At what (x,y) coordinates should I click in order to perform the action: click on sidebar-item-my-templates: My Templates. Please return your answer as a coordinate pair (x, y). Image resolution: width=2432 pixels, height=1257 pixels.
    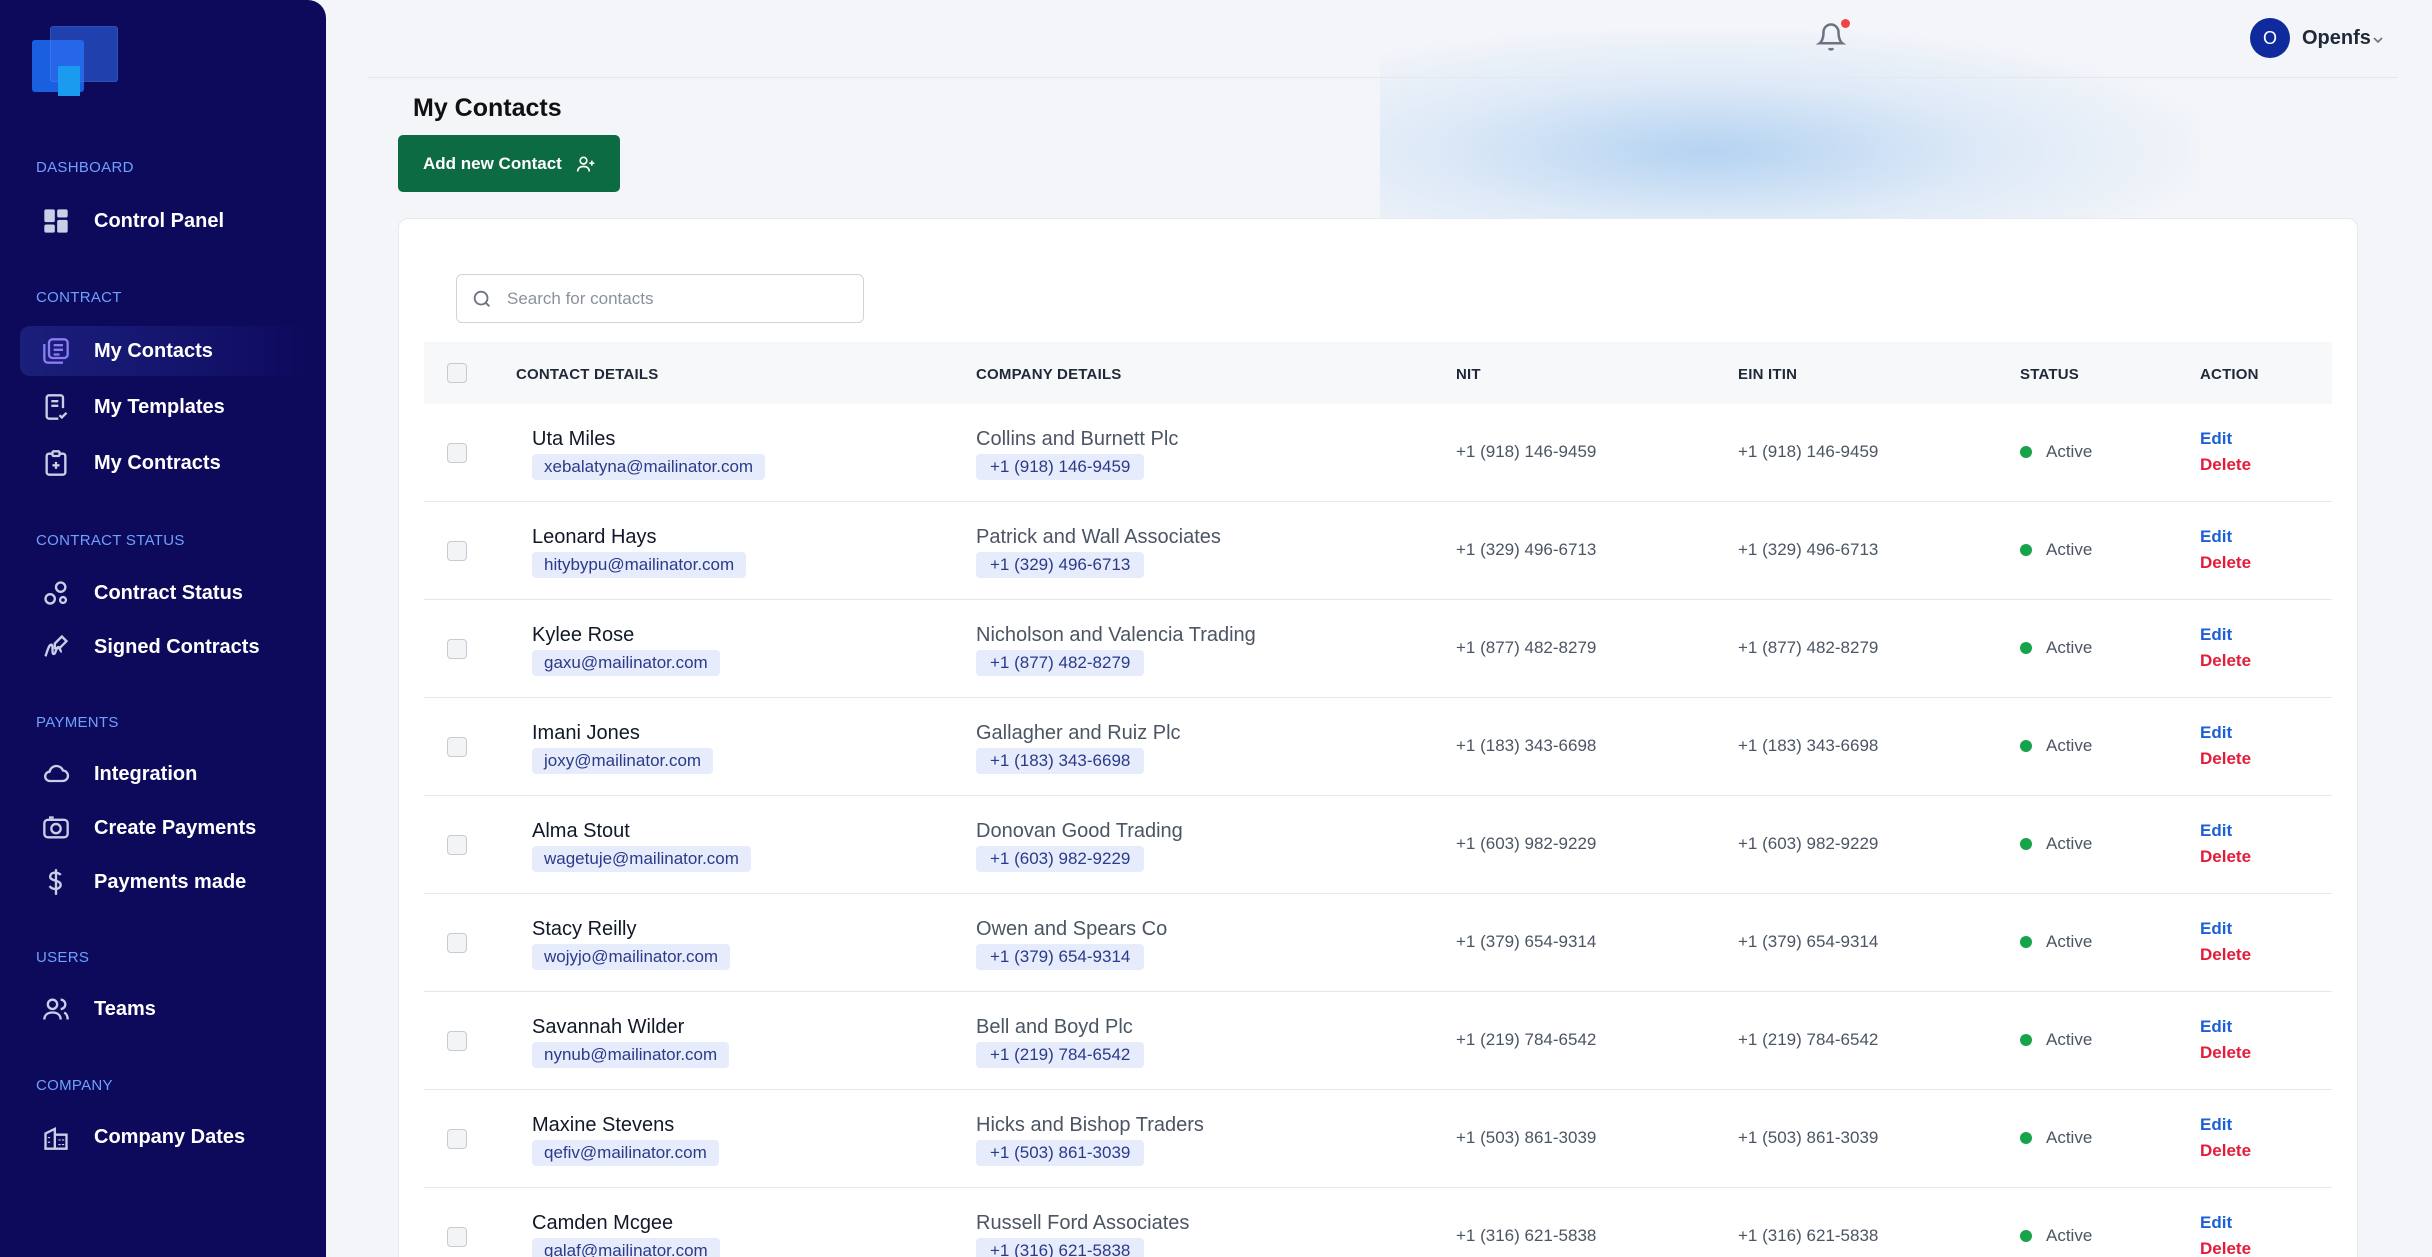
    Looking at the image, I should click on (165, 407).